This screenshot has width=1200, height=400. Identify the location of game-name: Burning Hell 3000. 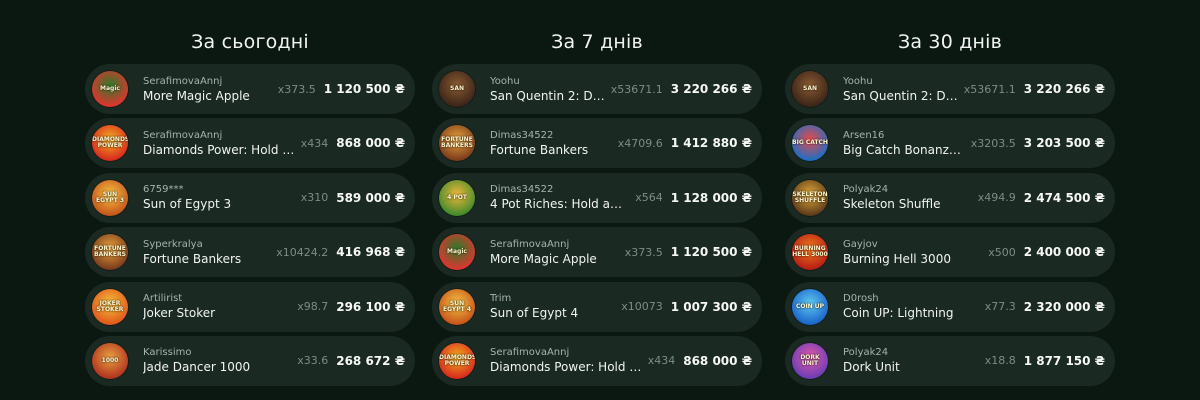
(912, 259).